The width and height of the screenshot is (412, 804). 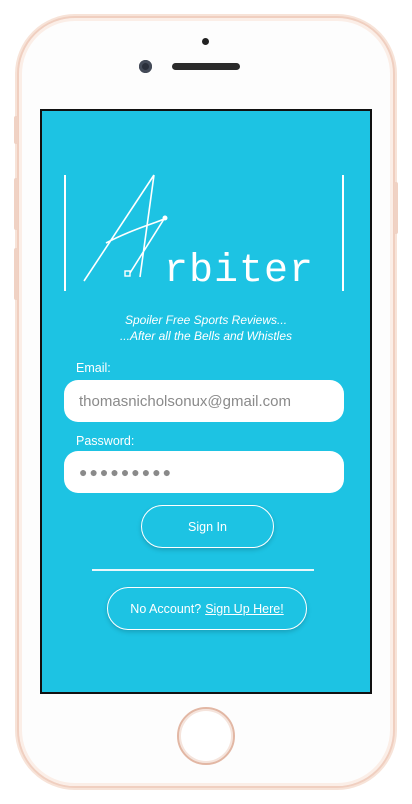 What do you see at coordinates (127, 273) in the screenshot?
I see `logo-node-bottom-icon` at bounding box center [127, 273].